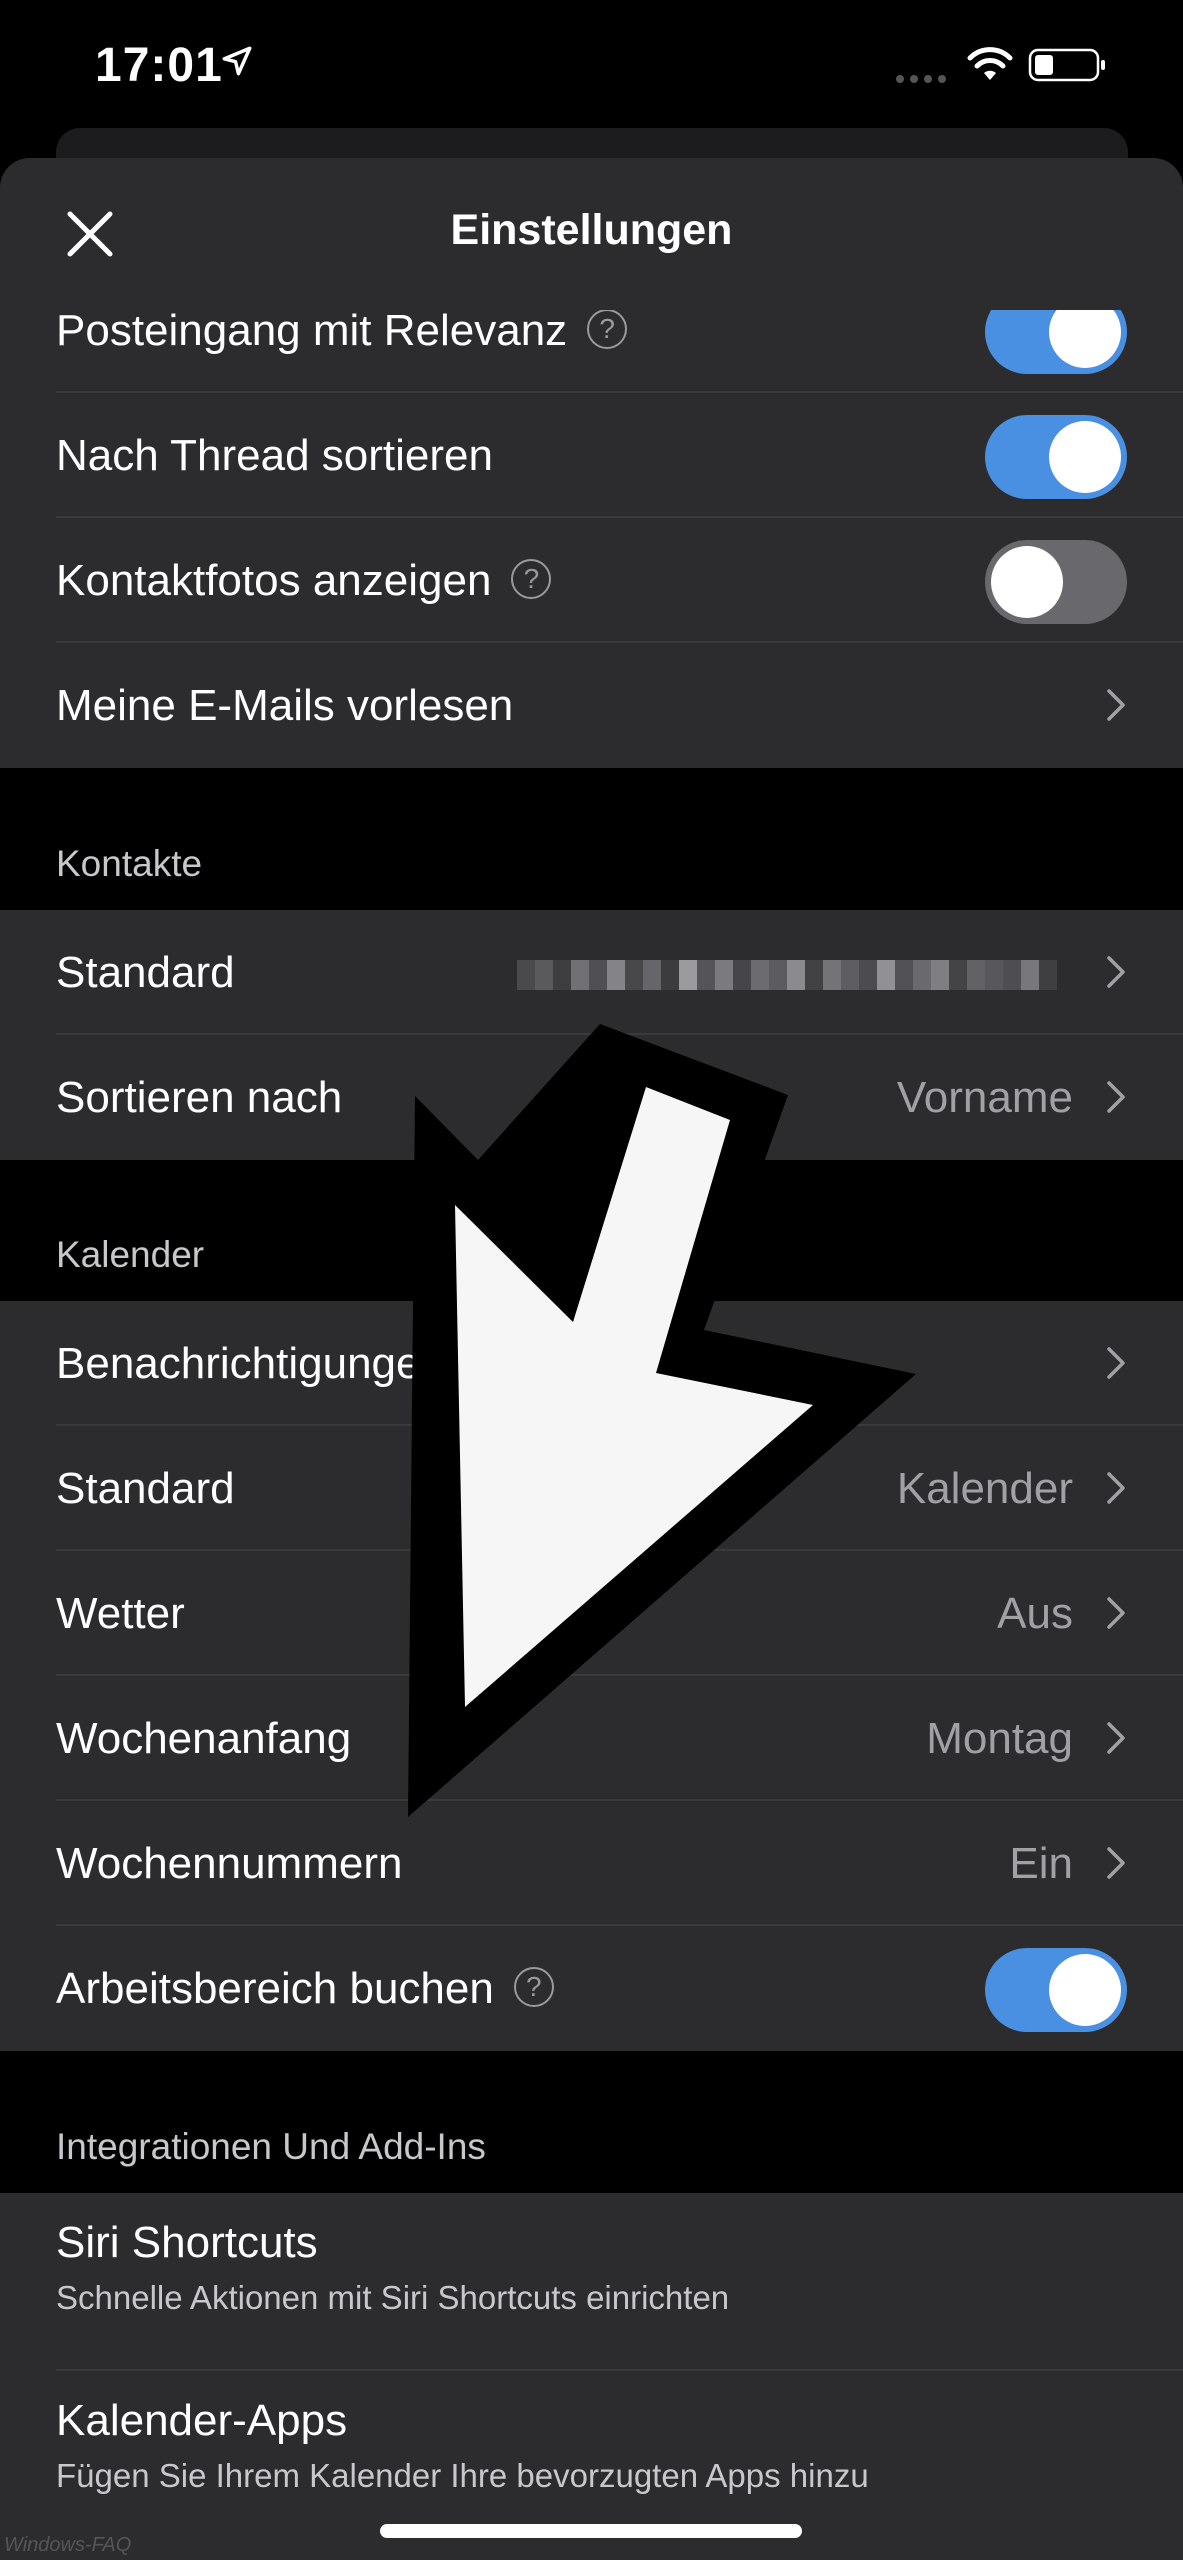  I want to click on contacts-settings-group: Standard Sortieren nach Vorname, so click(591, 1035).